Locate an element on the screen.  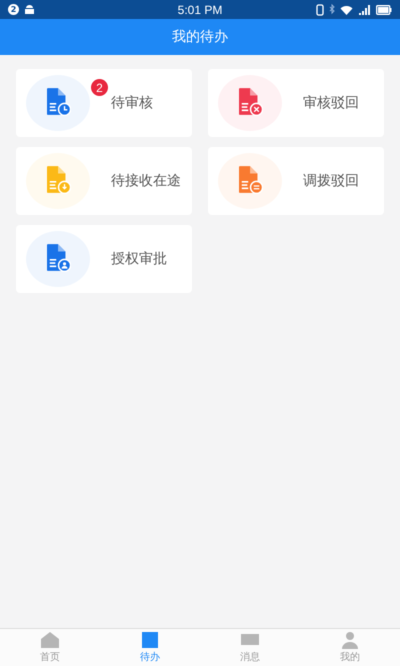
task-card: 调拨驳回 is located at coordinates (296, 181).